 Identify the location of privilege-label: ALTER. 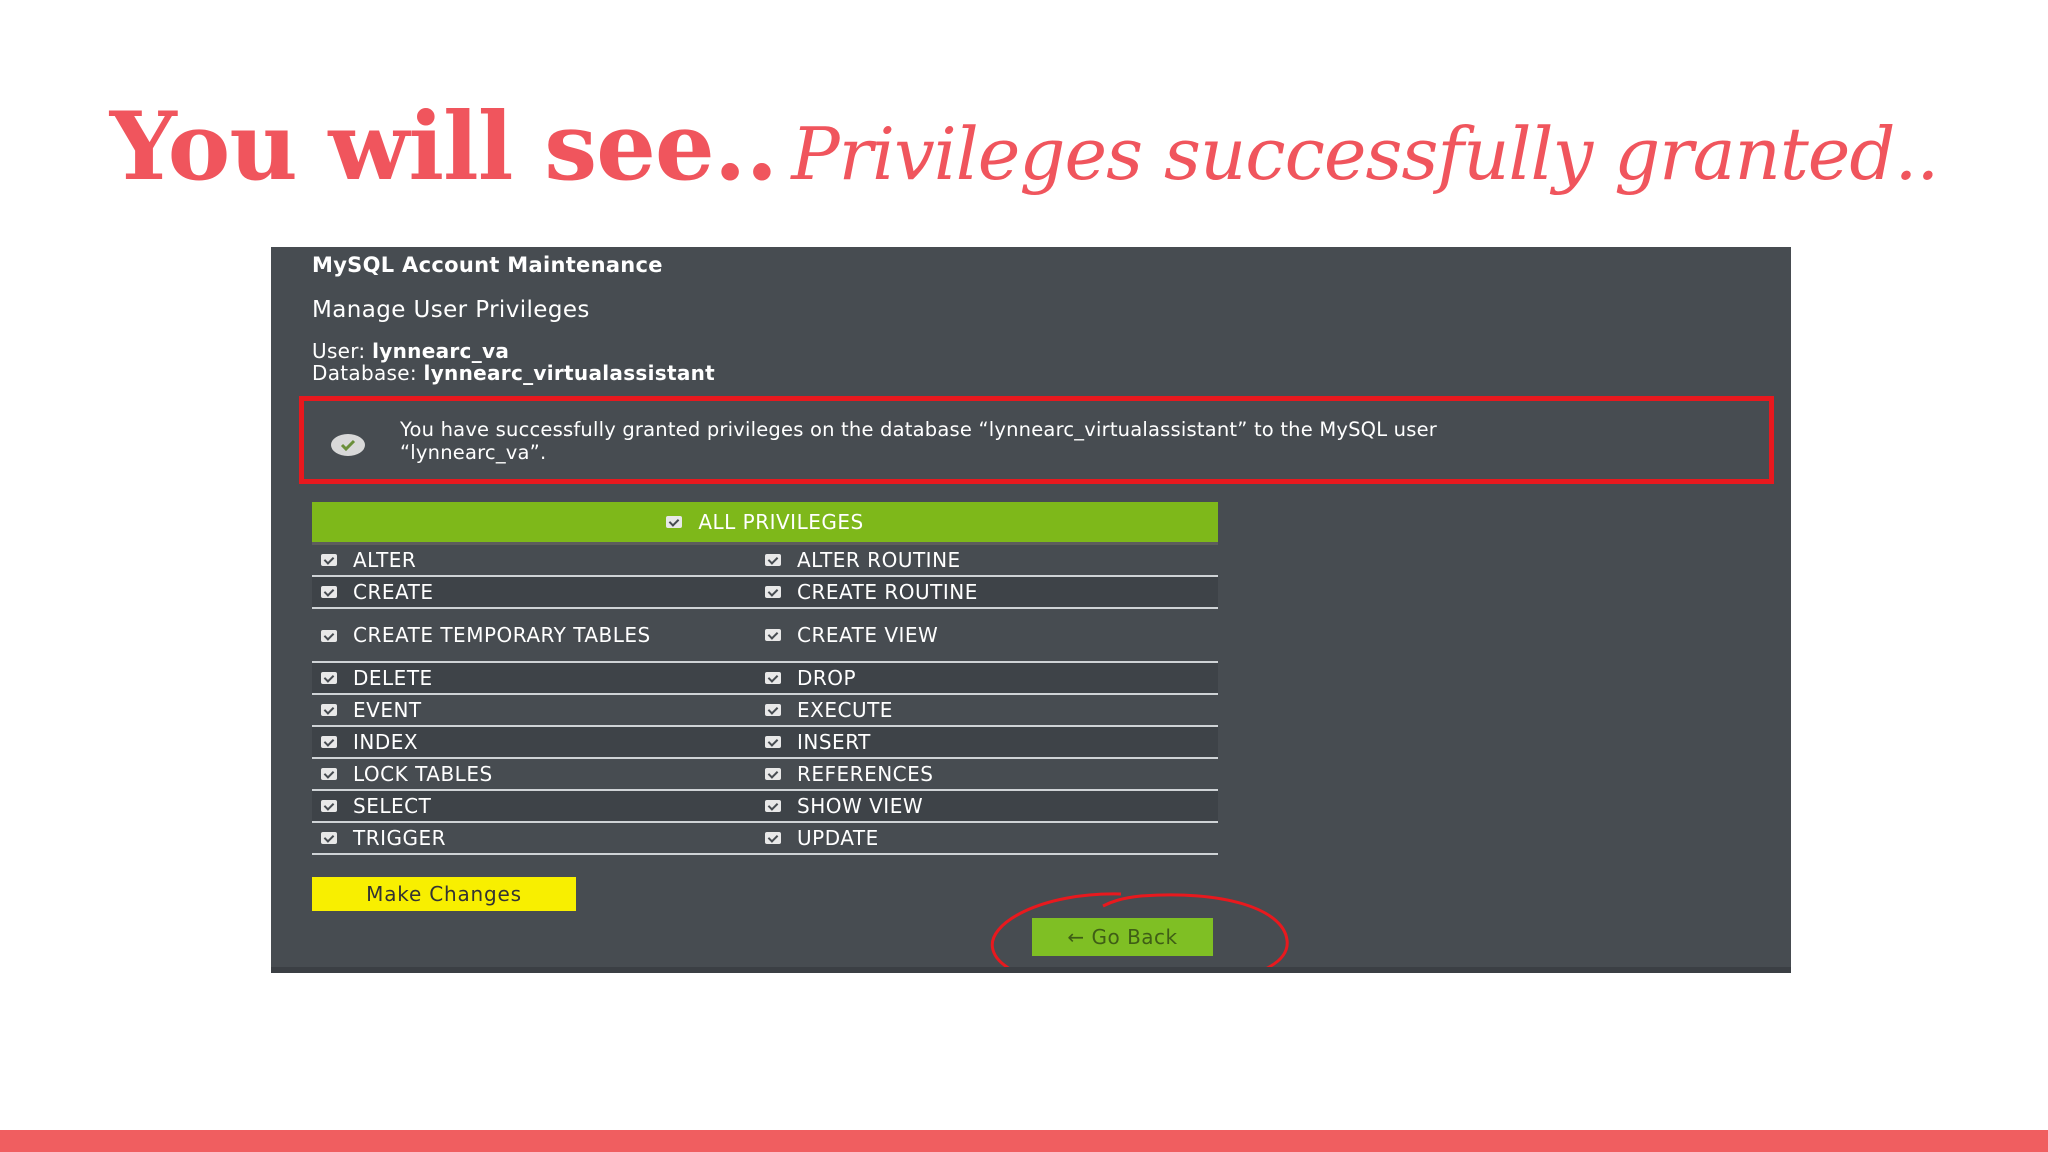
(385, 560).